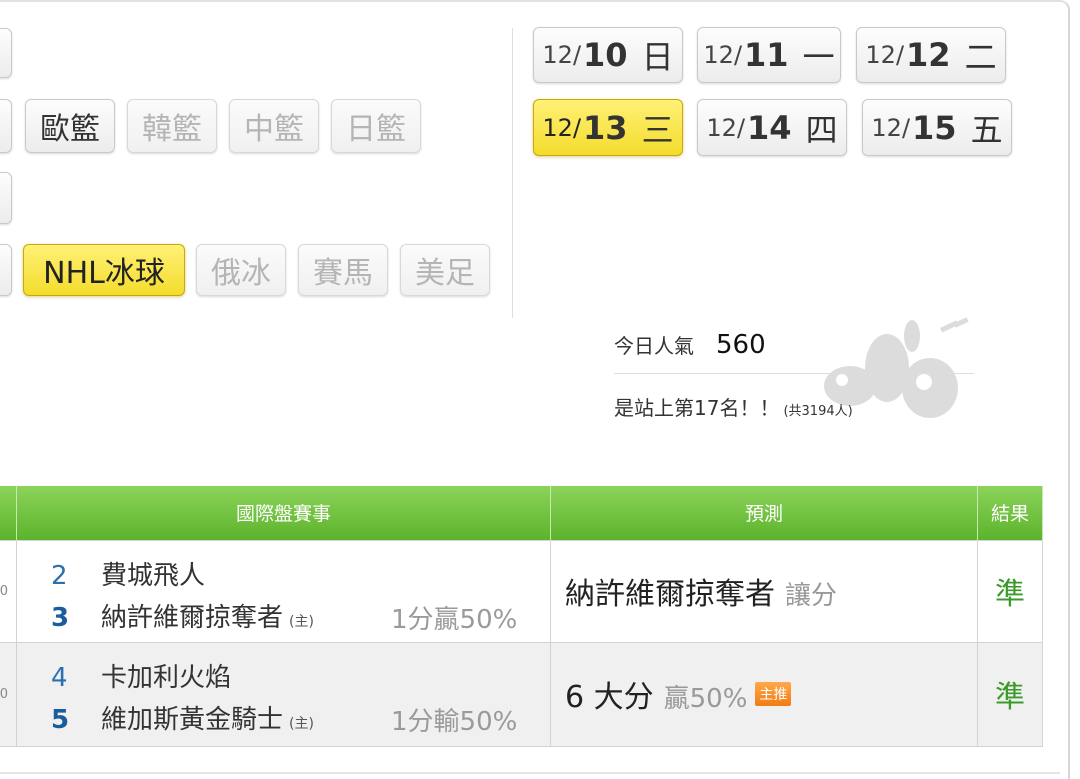 This screenshot has height=779, width=1080. I want to click on date-button-12-11: 12/11 一, so click(769, 55).